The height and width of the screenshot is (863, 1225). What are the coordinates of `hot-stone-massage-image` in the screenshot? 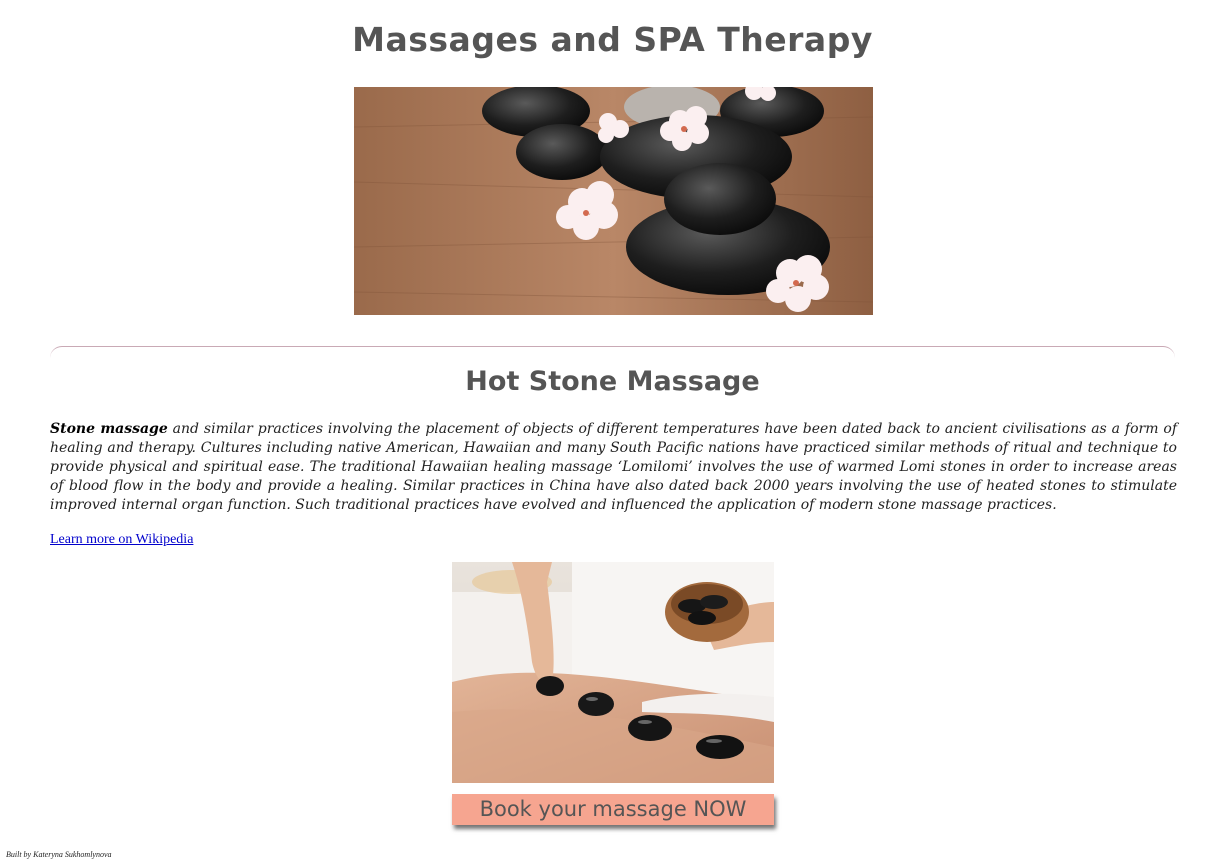 It's located at (613, 672).